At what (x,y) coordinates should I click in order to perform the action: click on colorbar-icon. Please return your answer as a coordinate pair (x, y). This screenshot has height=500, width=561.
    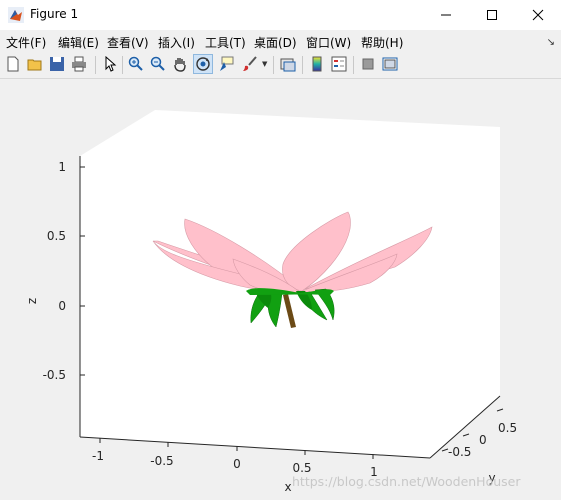
    Looking at the image, I should click on (317, 64).